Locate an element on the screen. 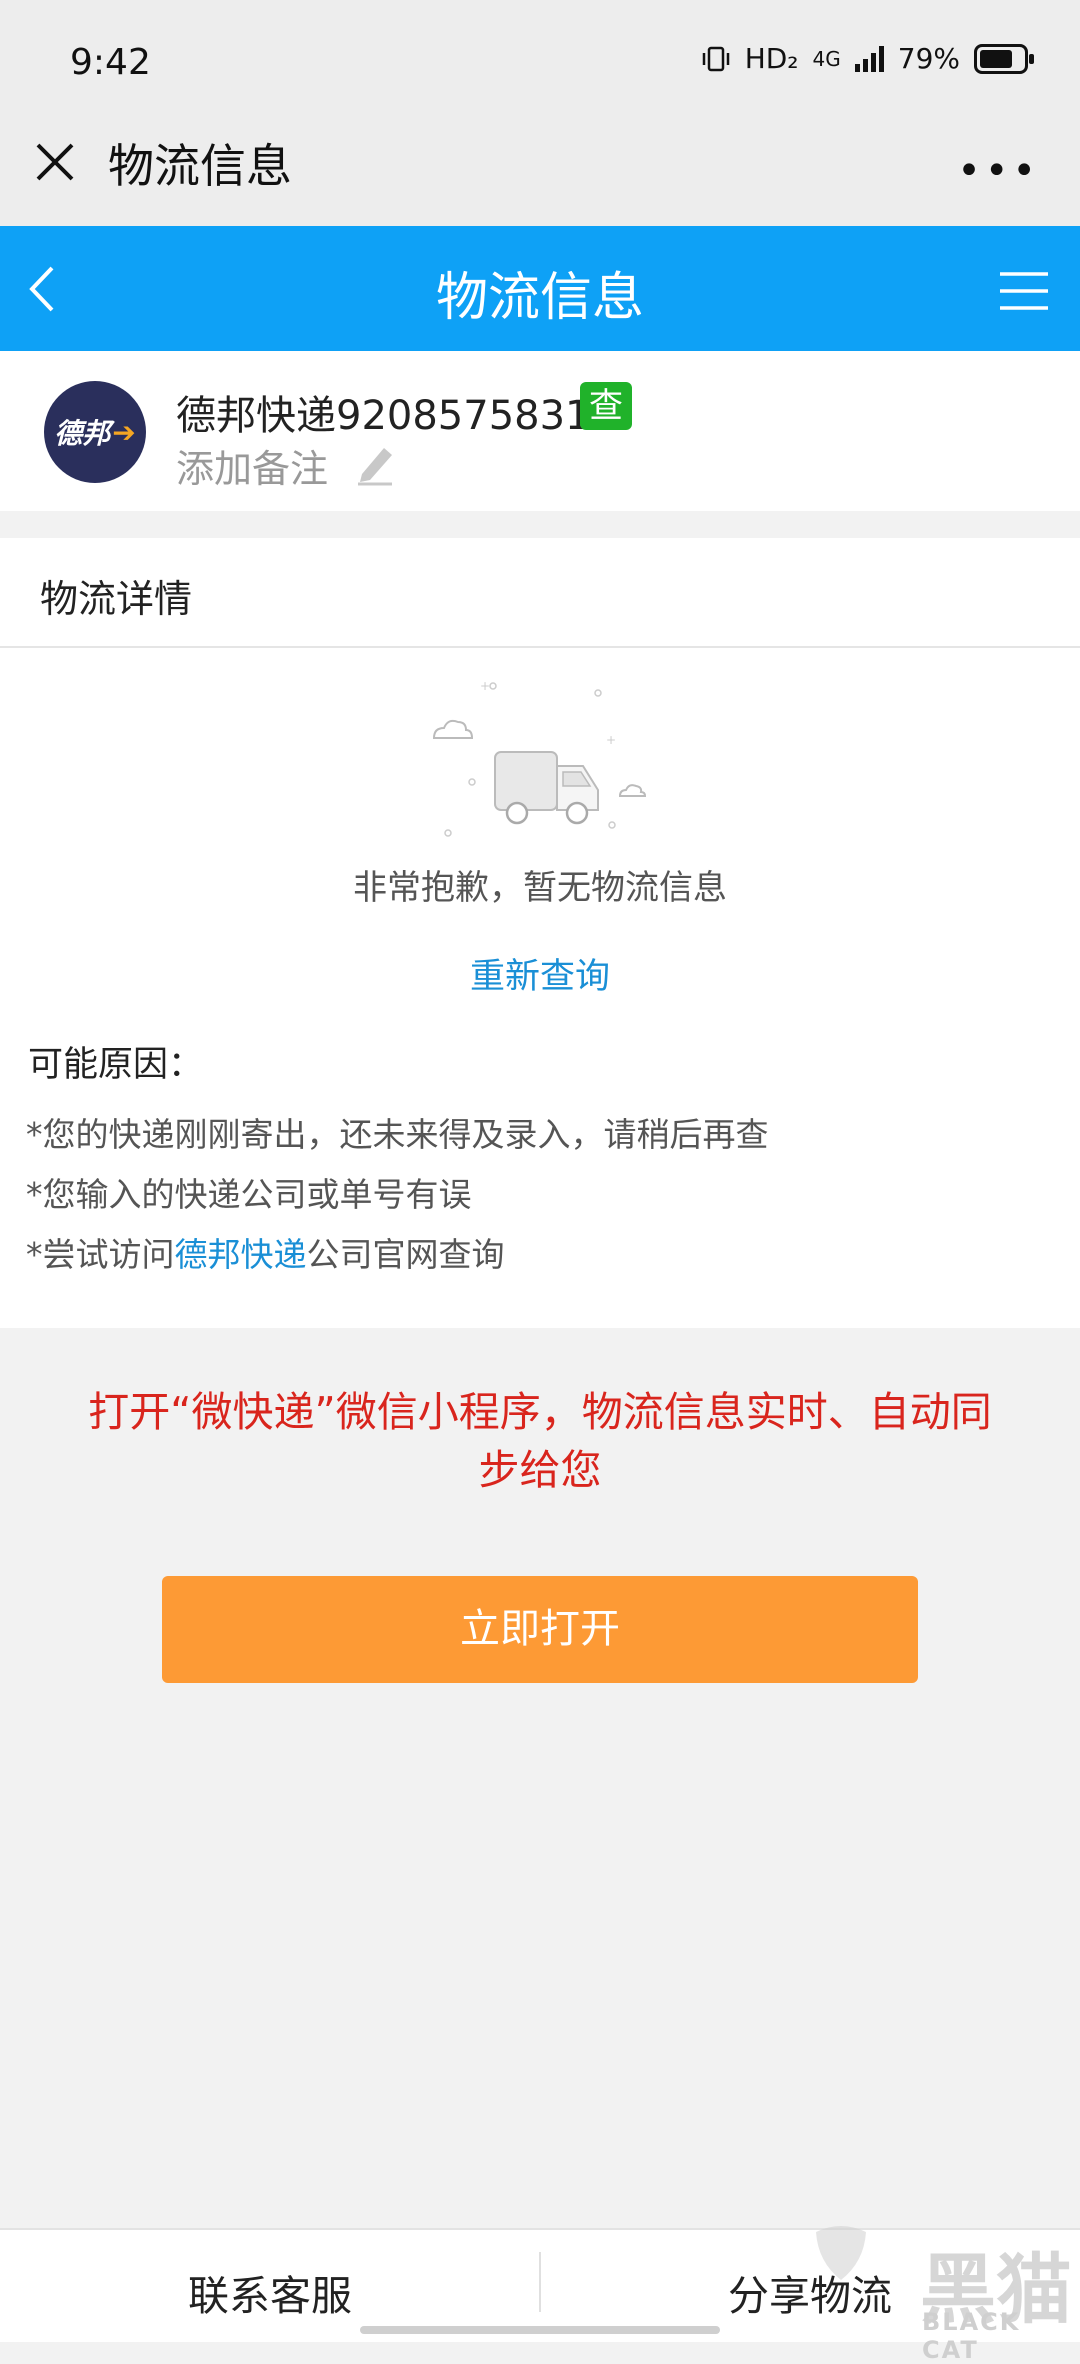 This screenshot has height=2364, width=1080. battery-icon is located at coordinates (1004, 58).